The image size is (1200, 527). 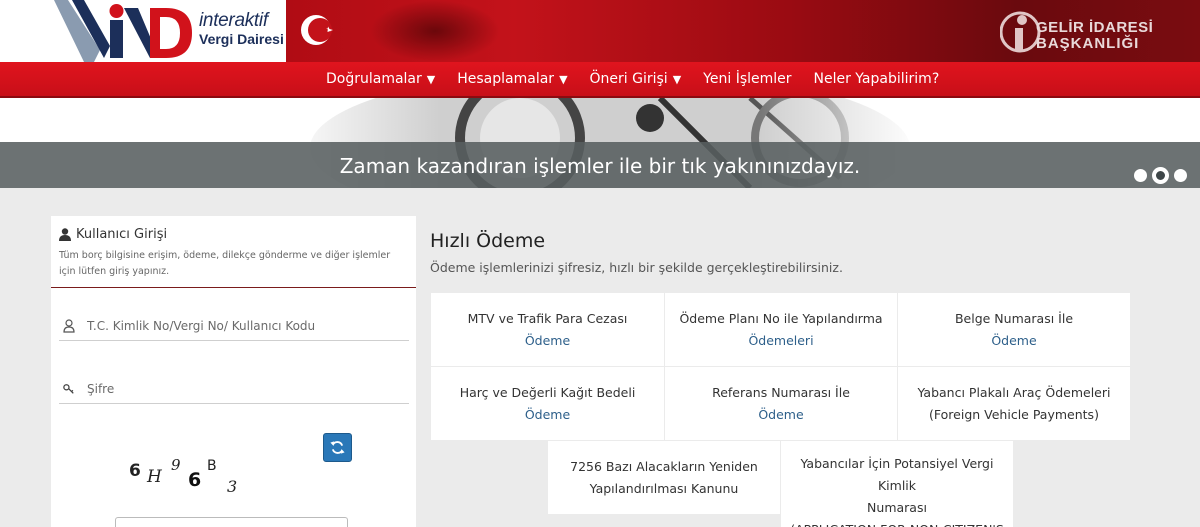 I want to click on qp-cell-line1: Belge Numarası İle, so click(x=1014, y=318).